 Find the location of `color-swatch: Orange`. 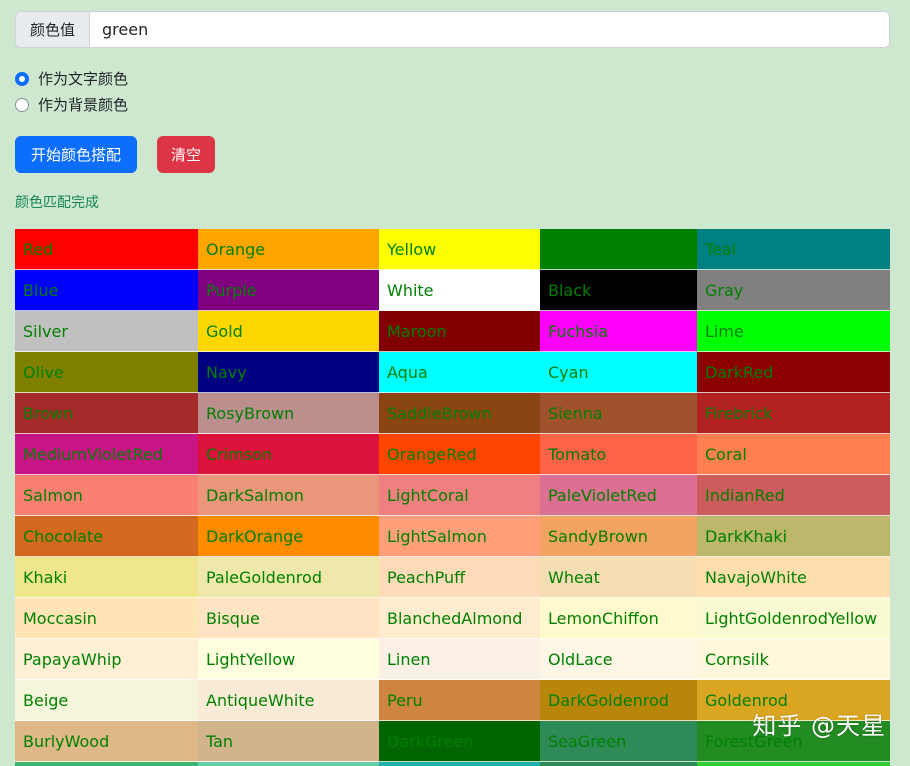

color-swatch: Orange is located at coordinates (288, 249).